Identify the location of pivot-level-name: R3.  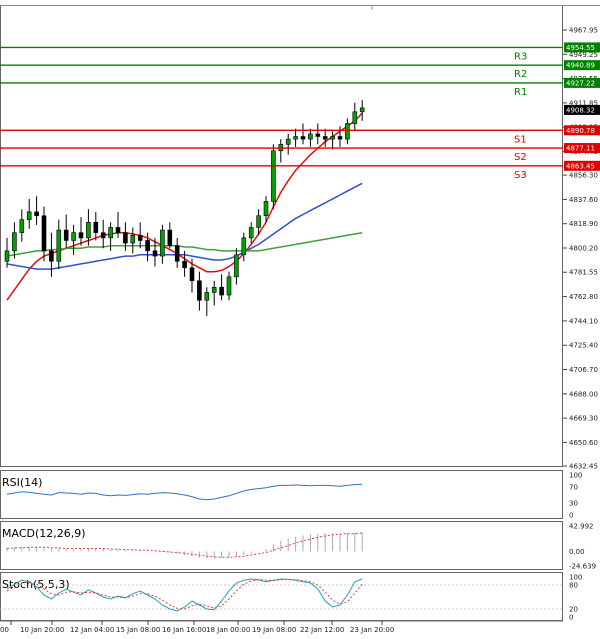
(520, 56).